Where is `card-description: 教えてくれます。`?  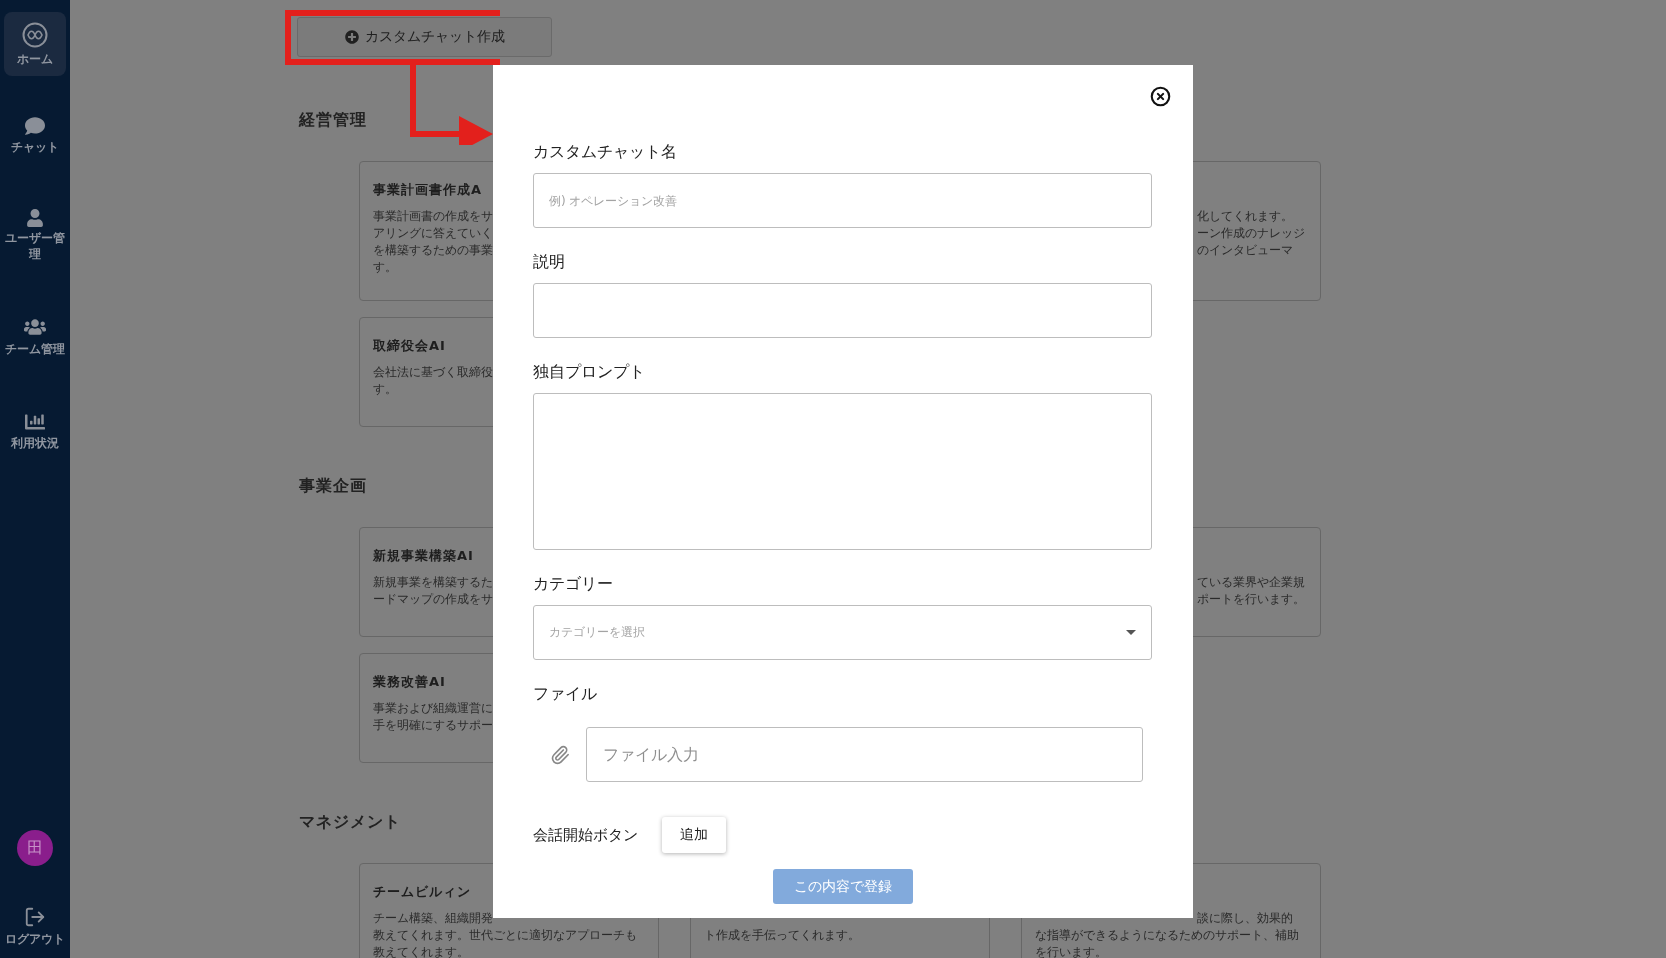 card-description: 教えてくれます。 is located at coordinates (421, 951).